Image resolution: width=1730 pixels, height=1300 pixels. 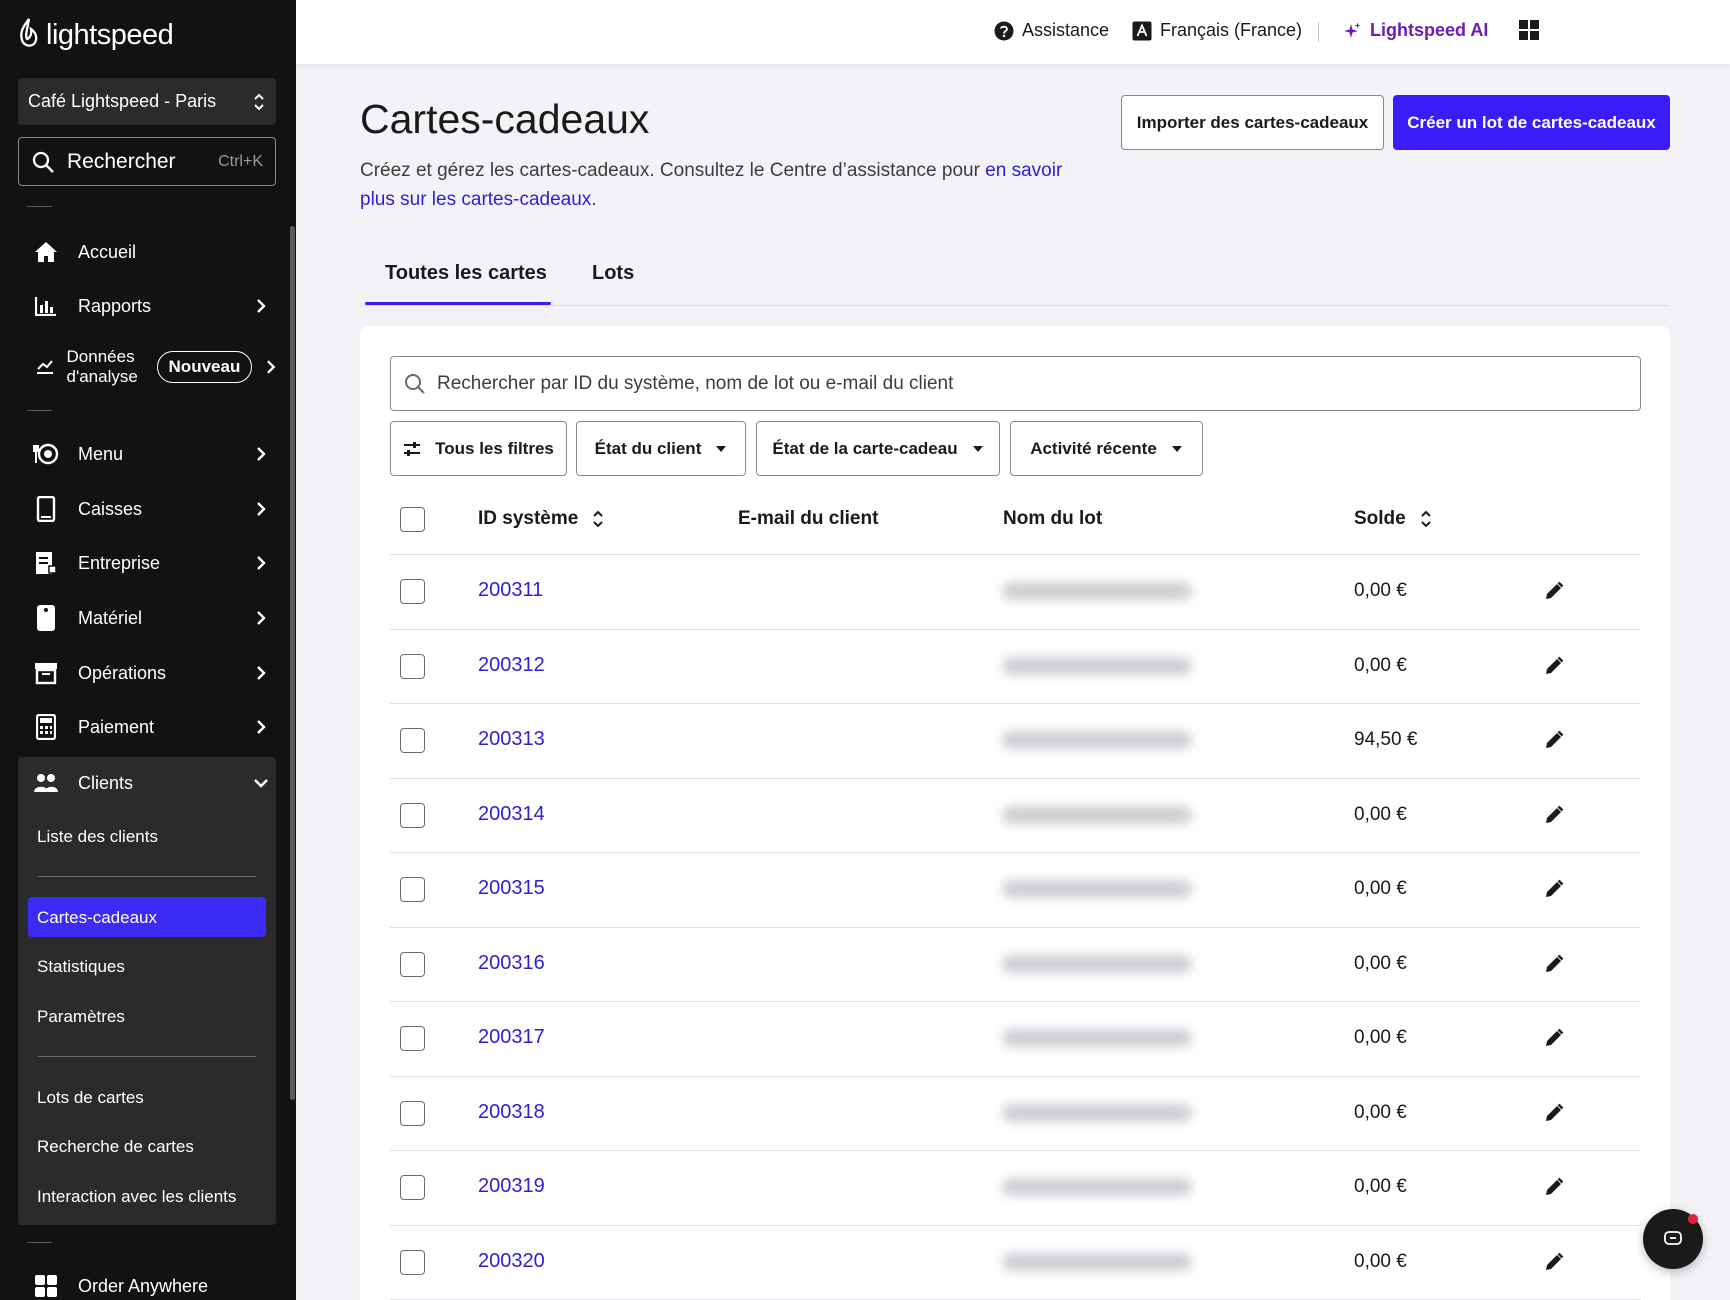 I want to click on sidebar-item-label: Menu, so click(x=101, y=453).